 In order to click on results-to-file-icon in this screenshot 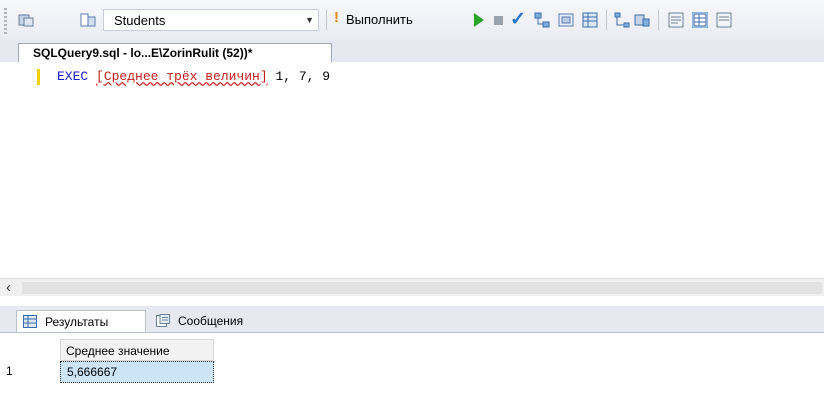, I will do `click(724, 20)`.